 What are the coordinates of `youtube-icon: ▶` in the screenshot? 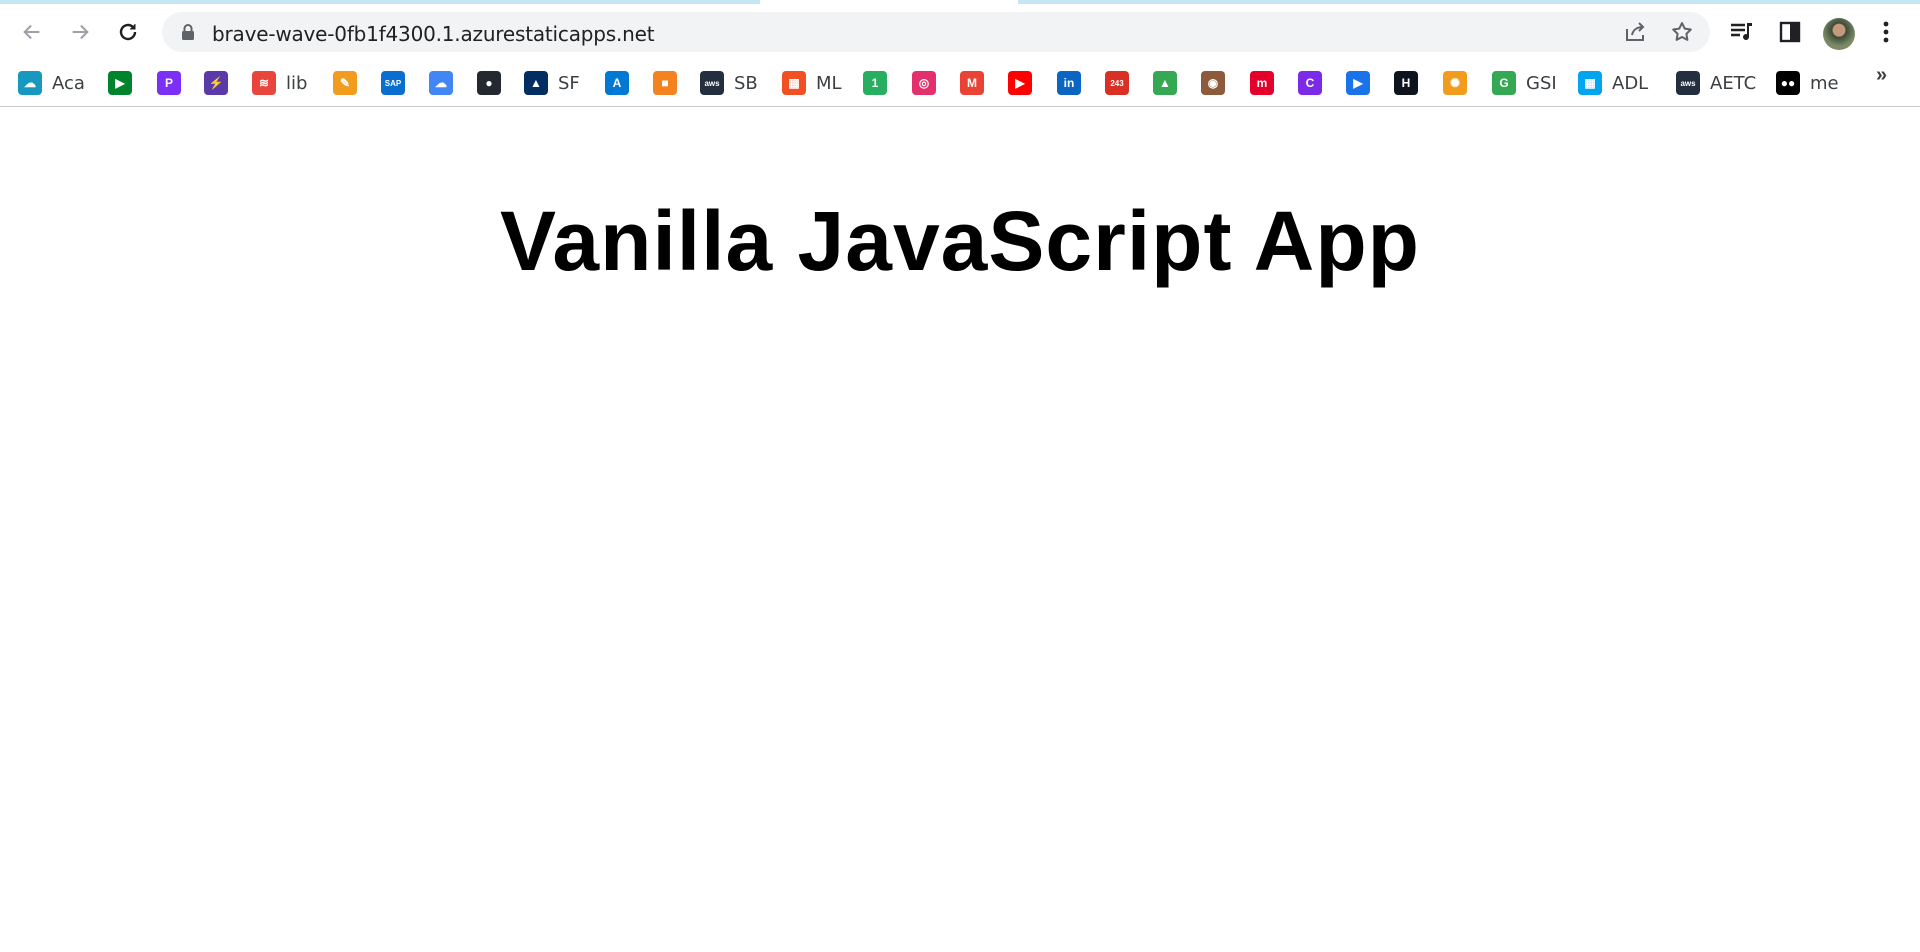 It's located at (1020, 83).